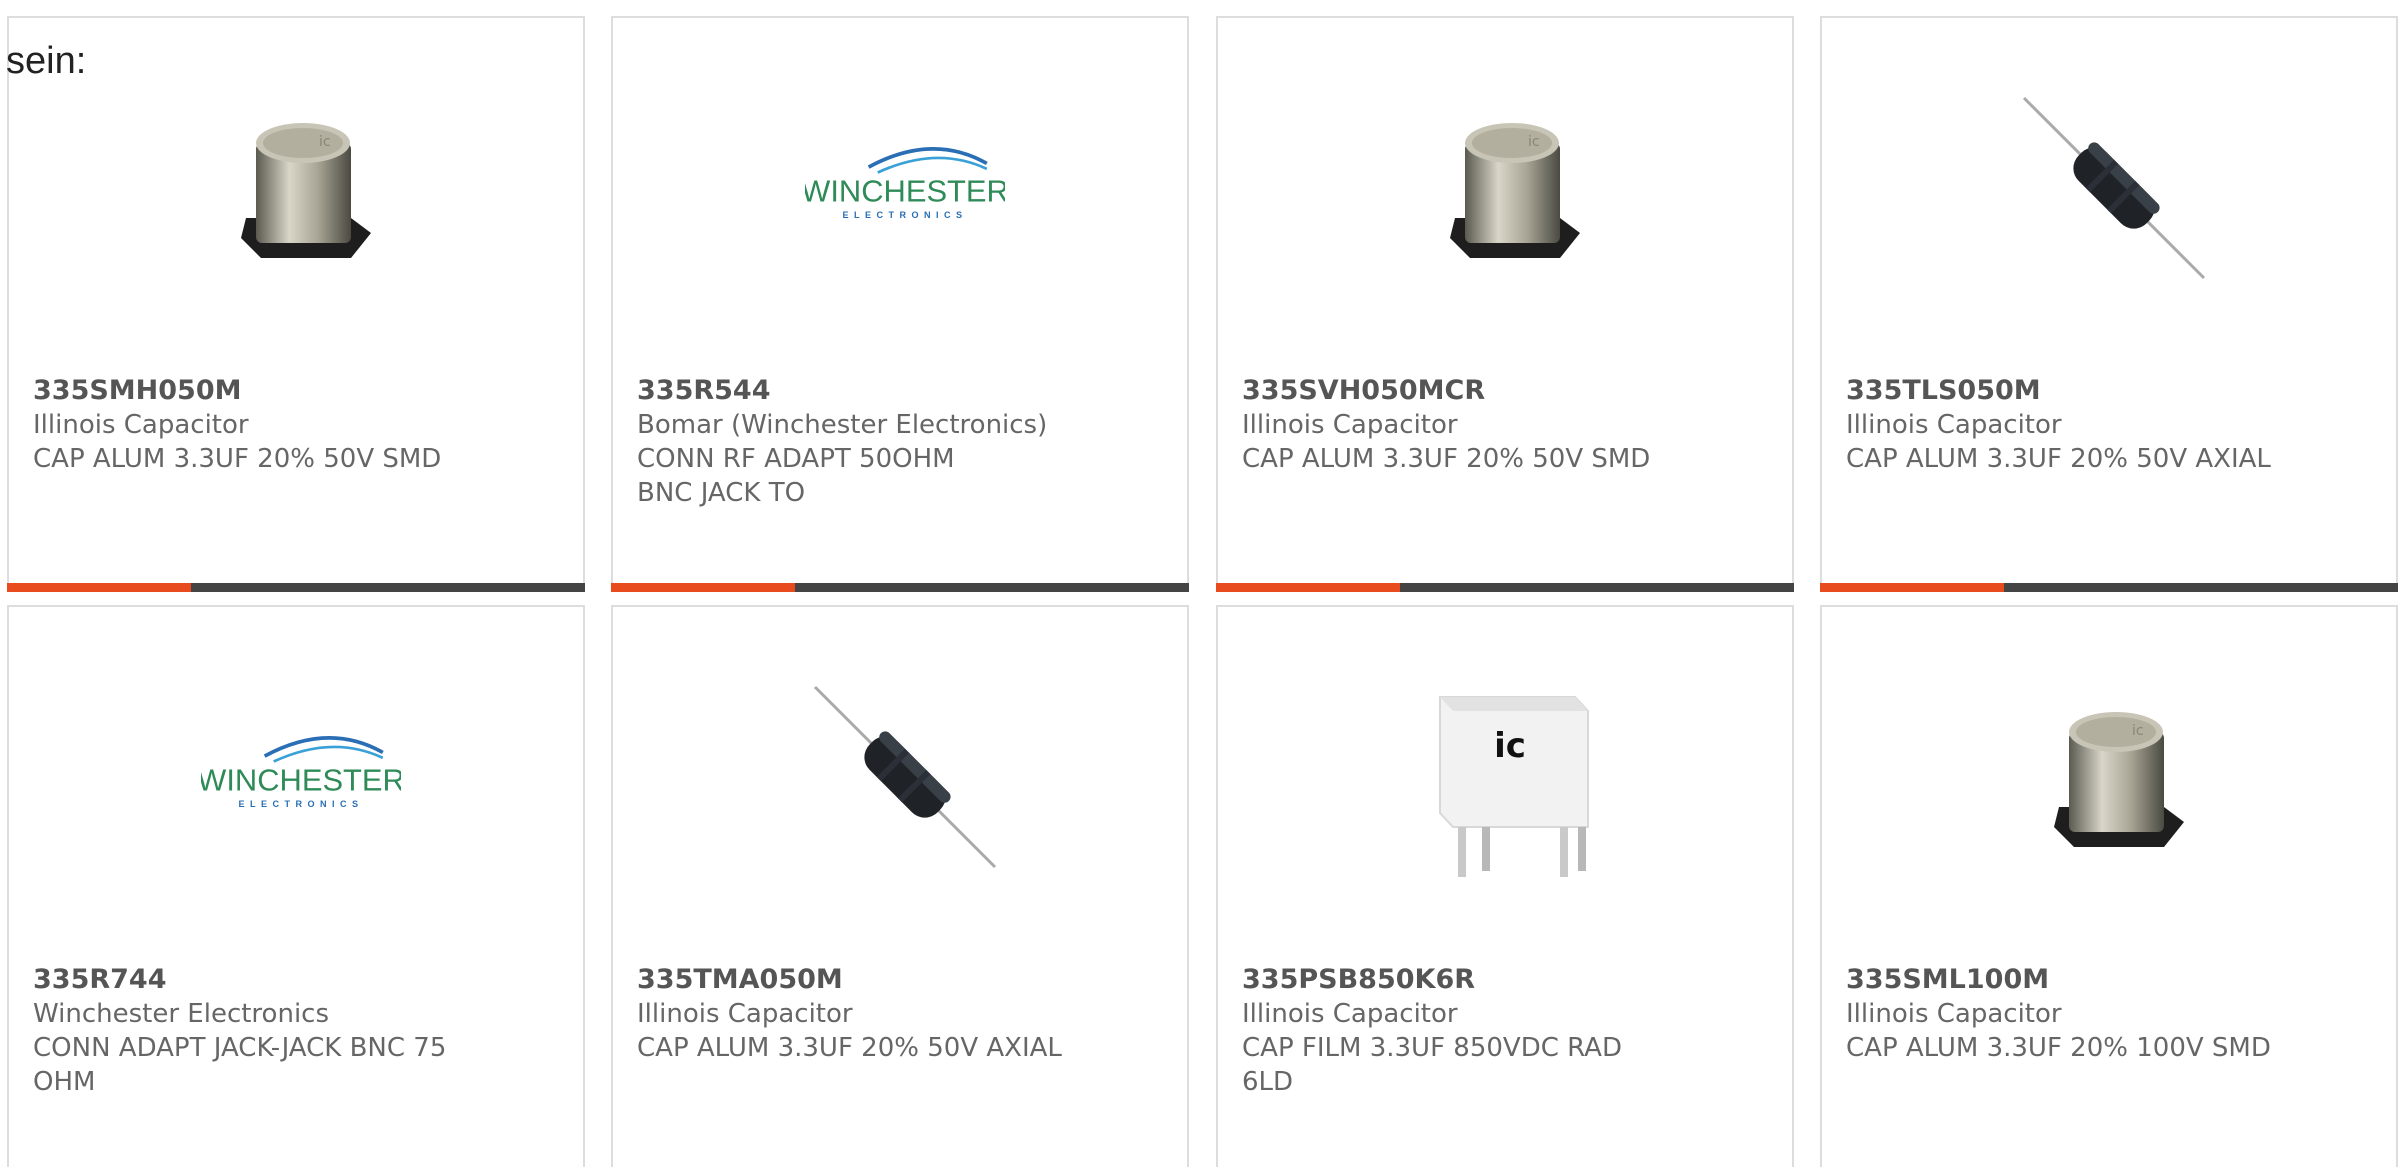  I want to click on part-number: 335TLS050M, so click(2066, 391).